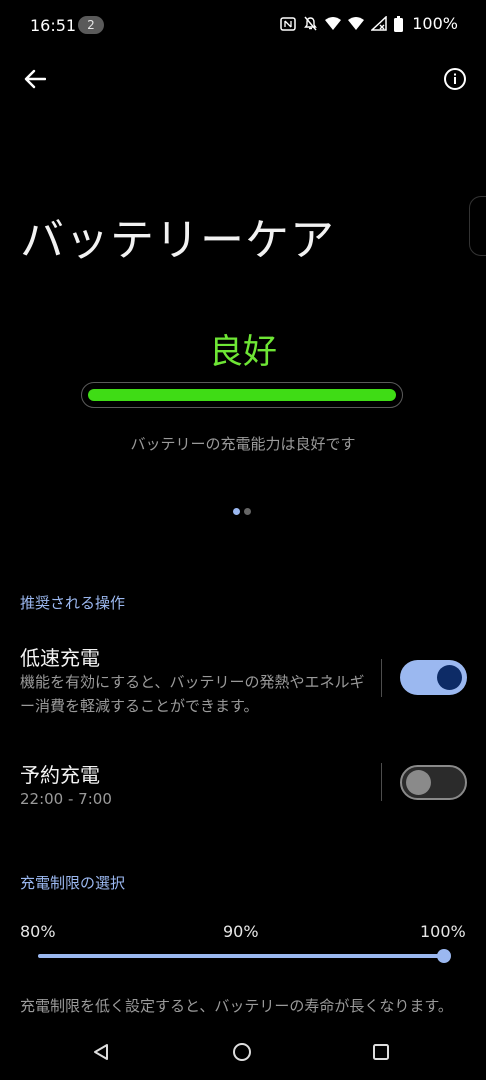 The height and width of the screenshot is (1080, 486). What do you see at coordinates (73, 883) in the screenshot?
I see `charge-limit-section-header: 充電制限の選択` at bounding box center [73, 883].